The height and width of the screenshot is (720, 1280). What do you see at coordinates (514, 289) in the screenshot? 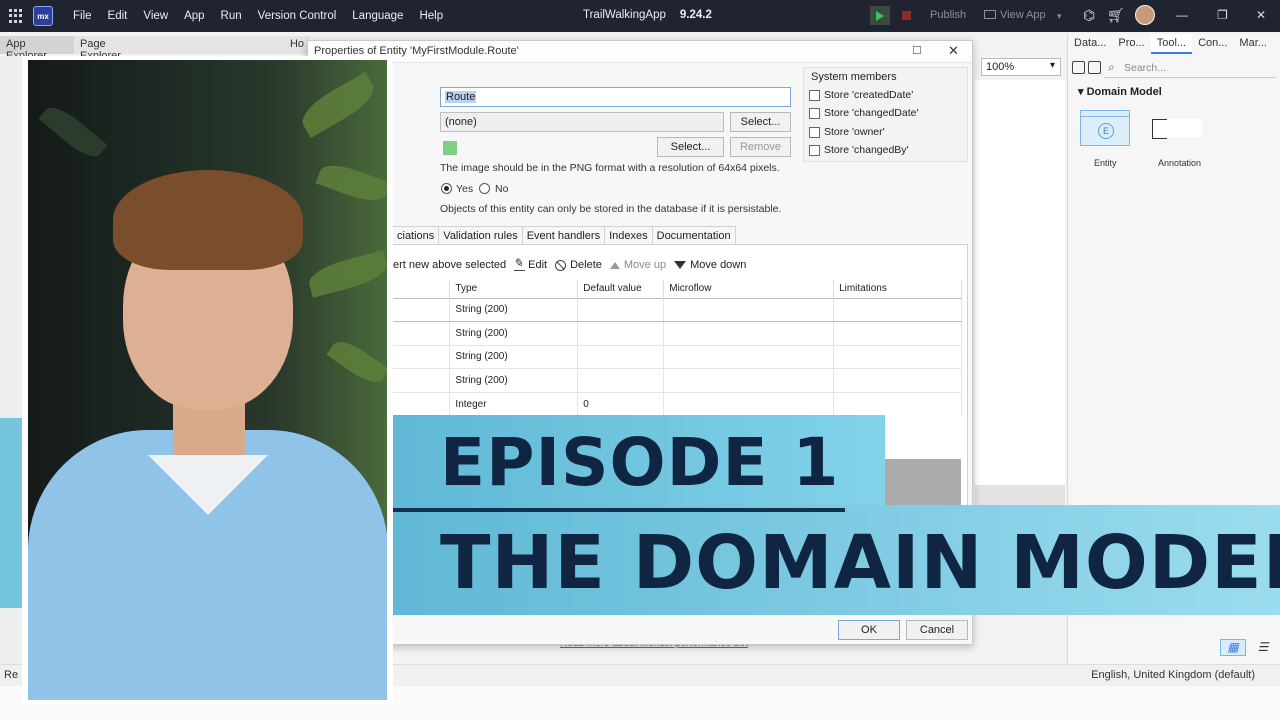
I see `col-type: Type` at bounding box center [514, 289].